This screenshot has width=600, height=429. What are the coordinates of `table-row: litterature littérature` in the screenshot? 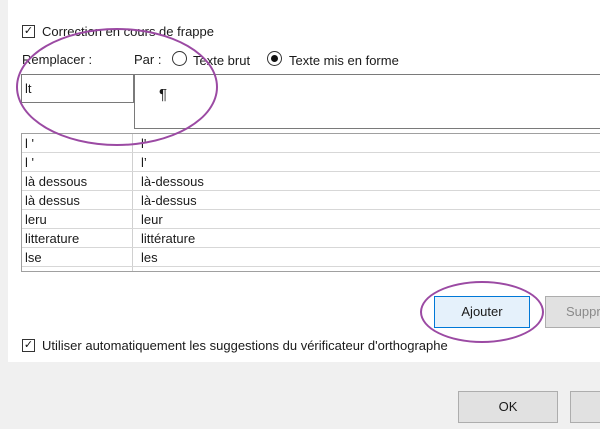 It's located at (311, 238).